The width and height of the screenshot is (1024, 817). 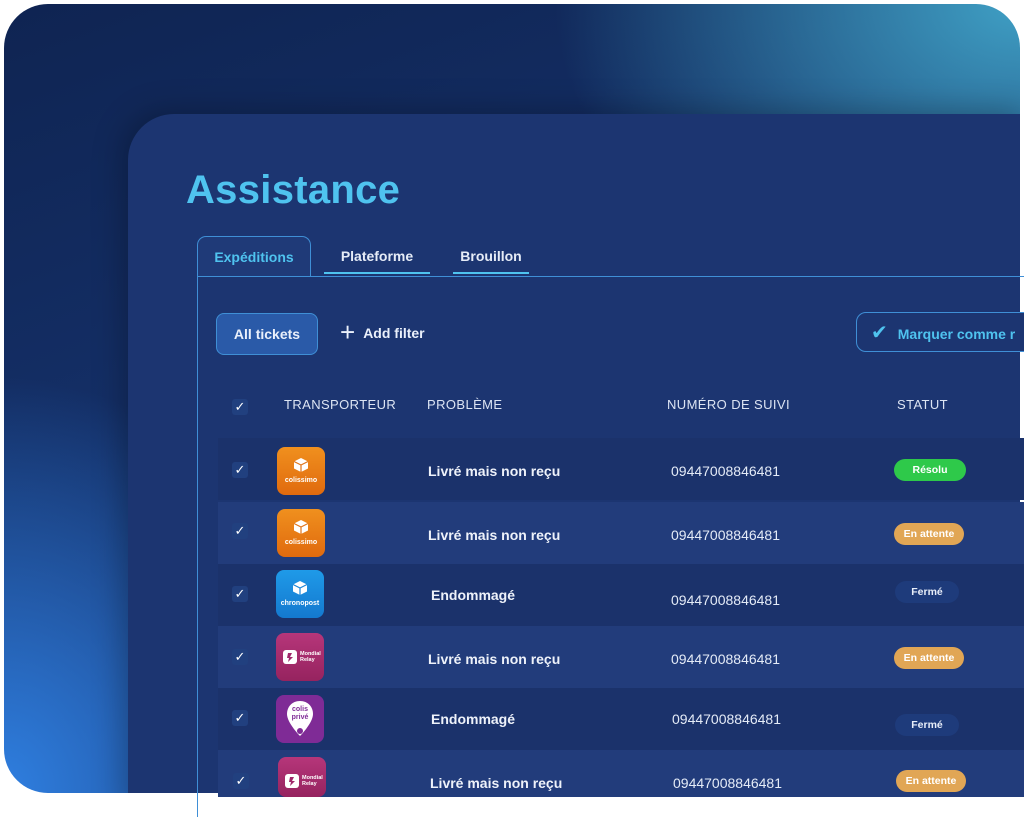 I want to click on check-icon: ✔, so click(x=879, y=333).